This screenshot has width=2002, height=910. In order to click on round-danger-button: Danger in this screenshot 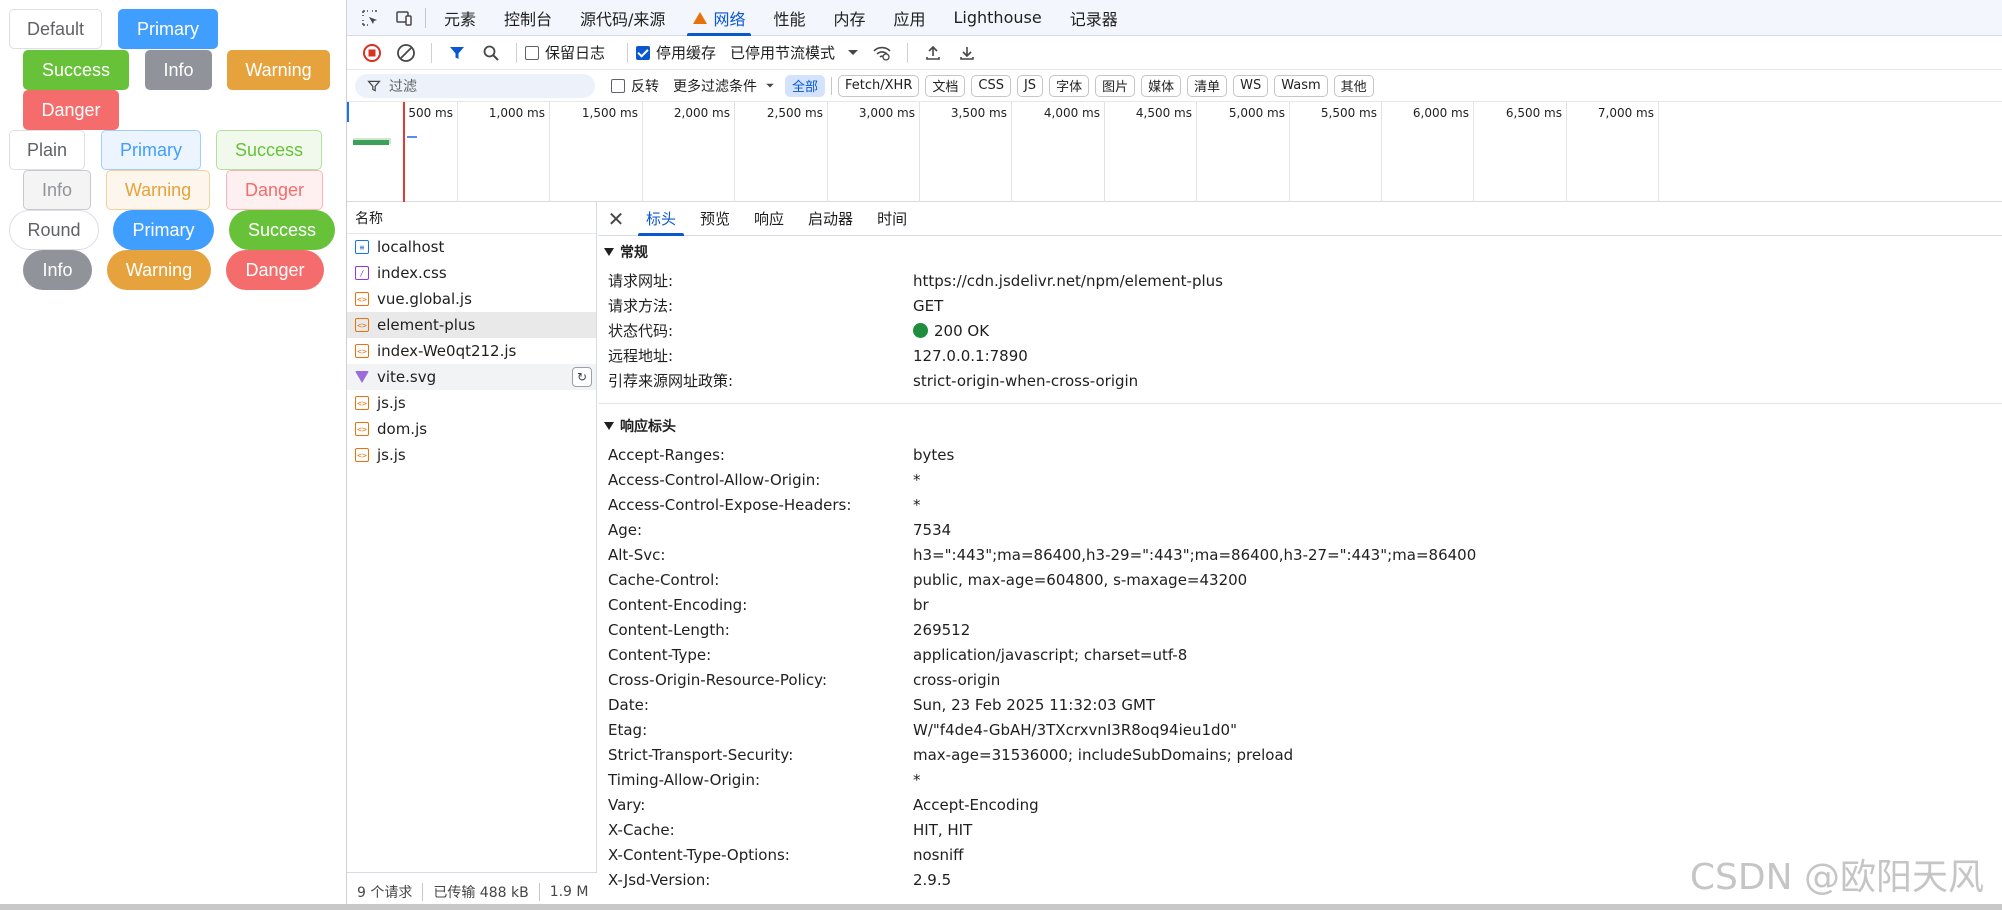, I will do `click(275, 270)`.